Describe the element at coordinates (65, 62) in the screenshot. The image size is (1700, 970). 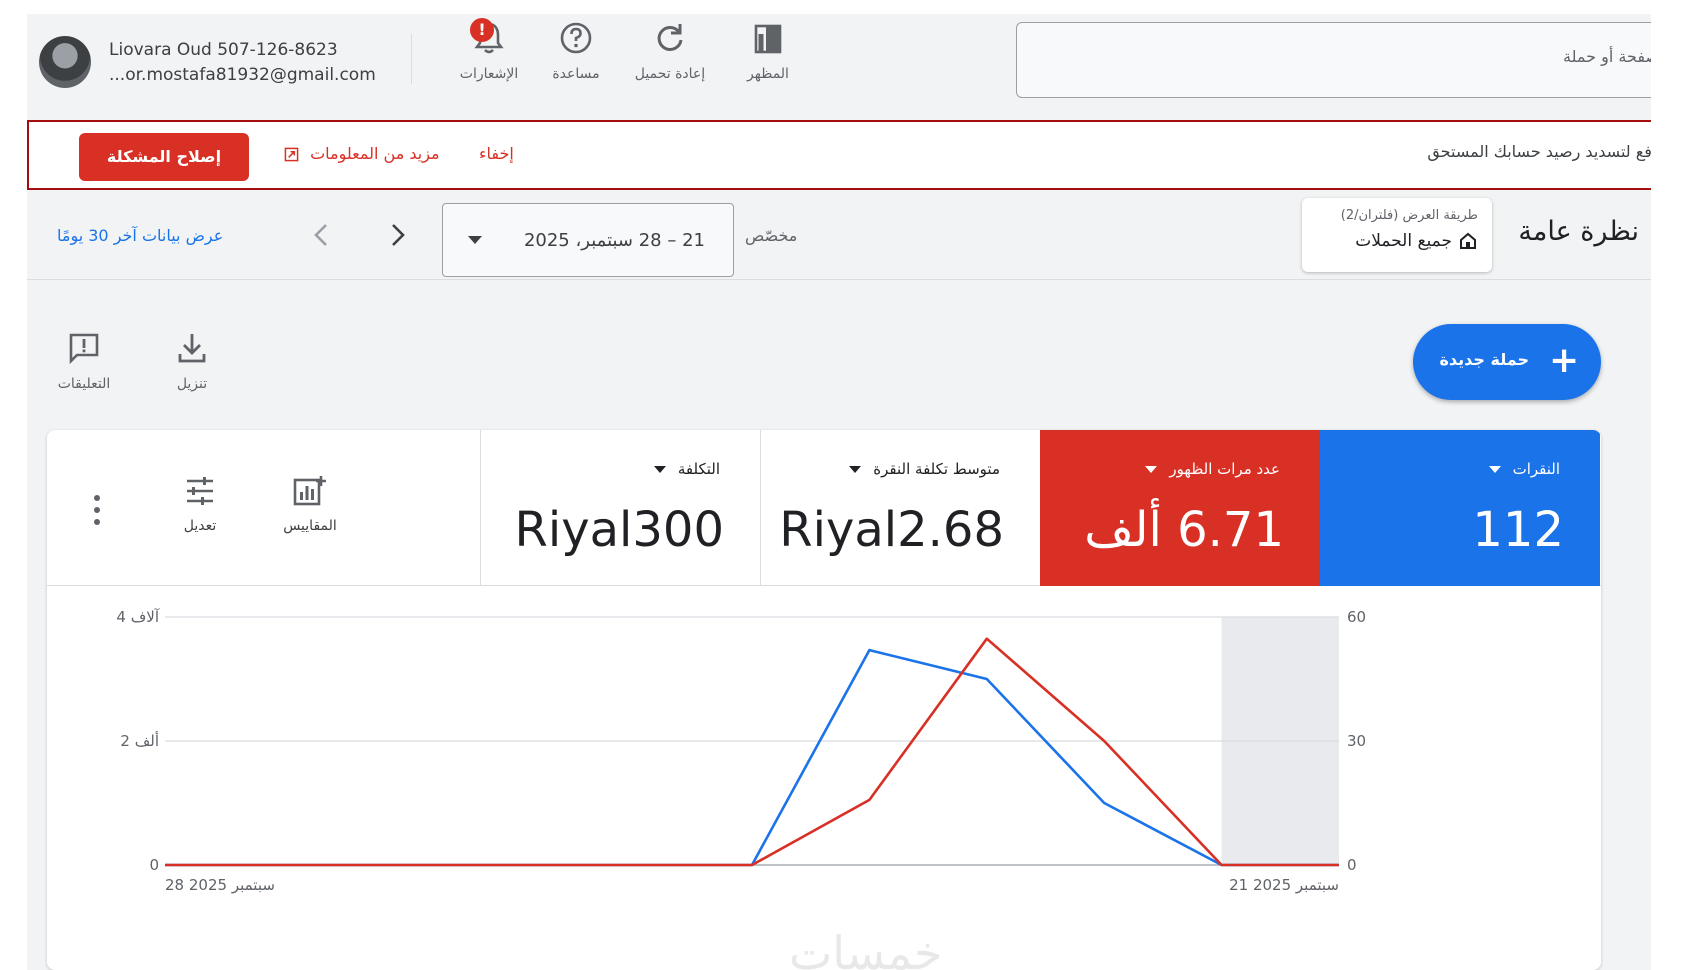
I see `avatar` at that location.